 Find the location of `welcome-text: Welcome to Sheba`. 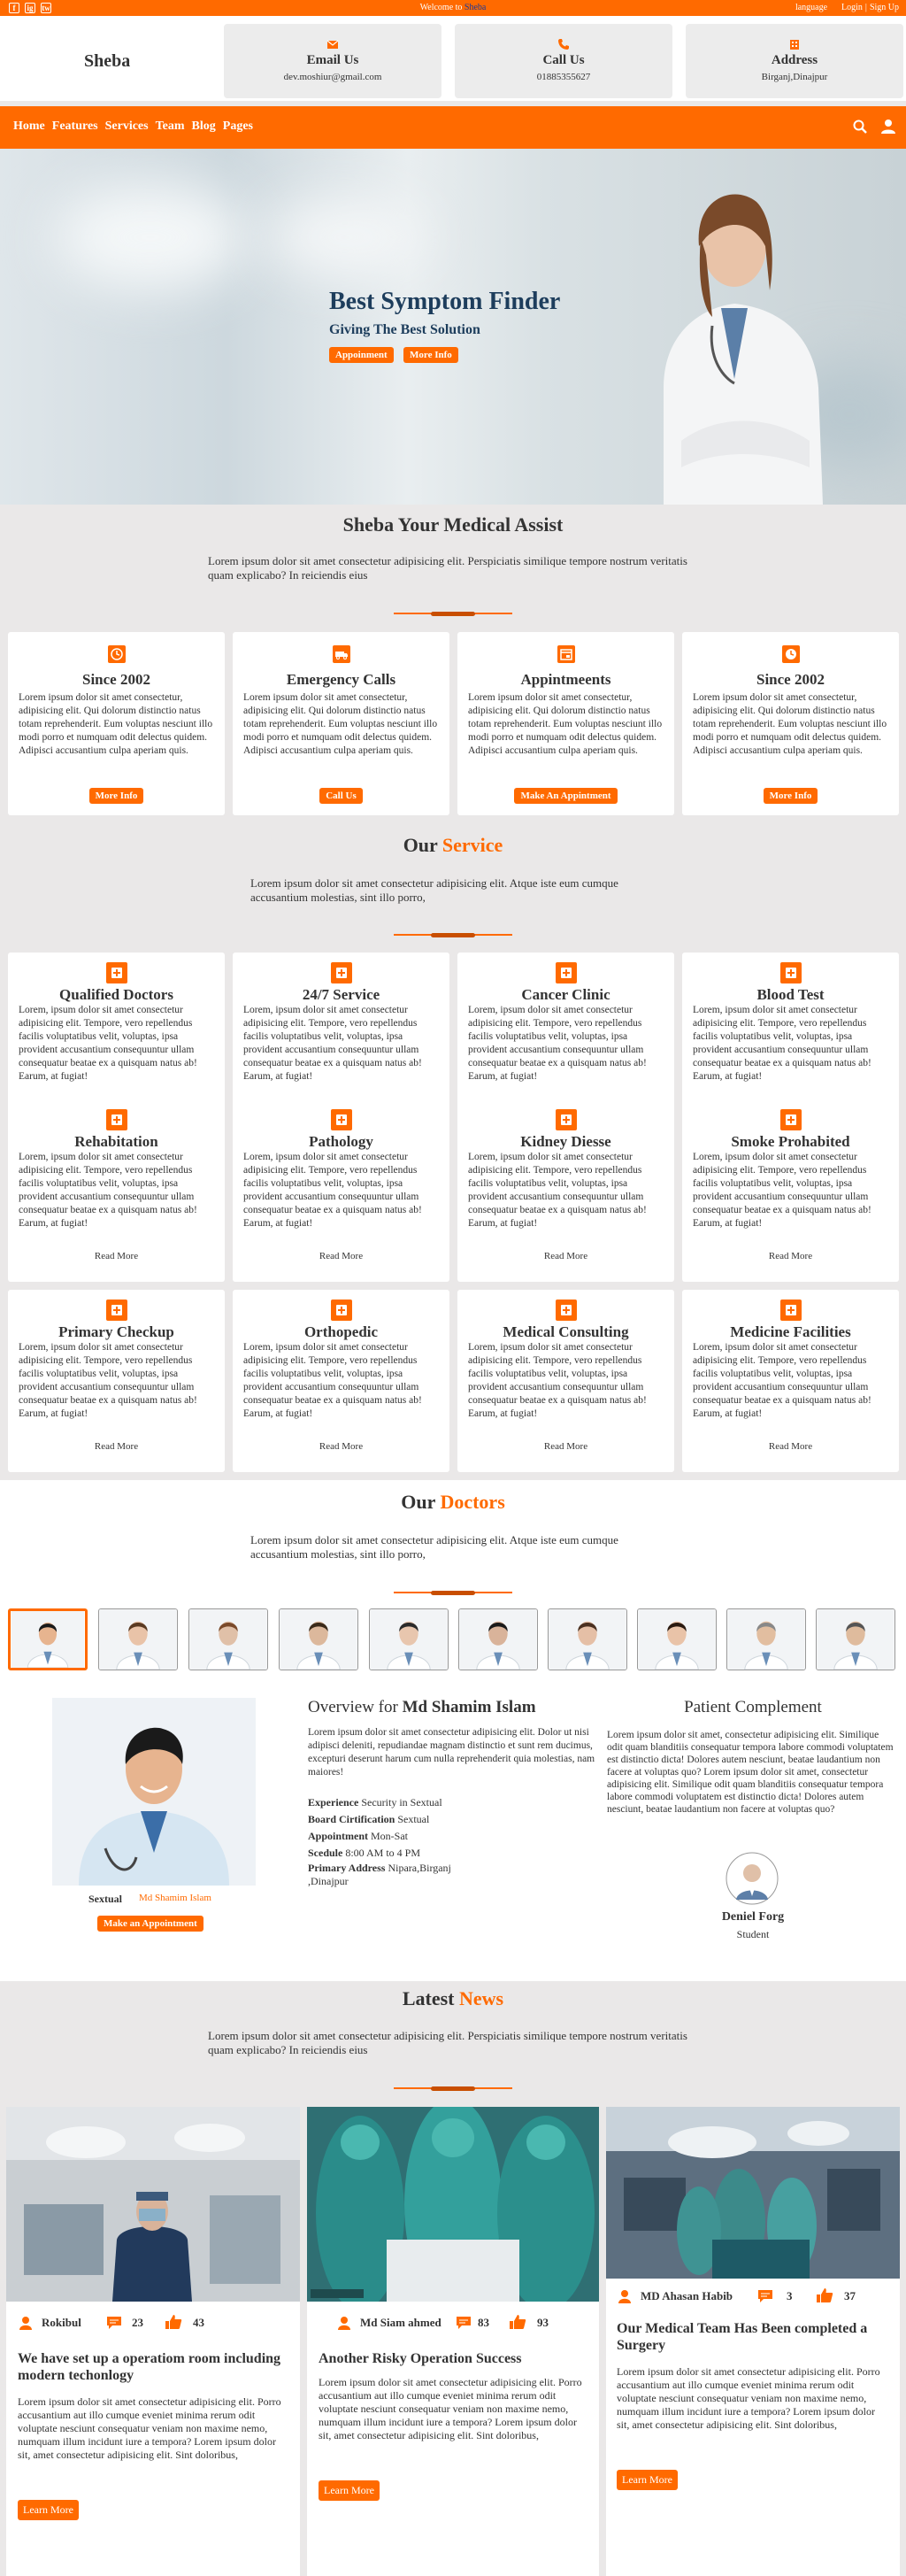

welcome-text: Welcome to Sheba is located at coordinates (453, 7).